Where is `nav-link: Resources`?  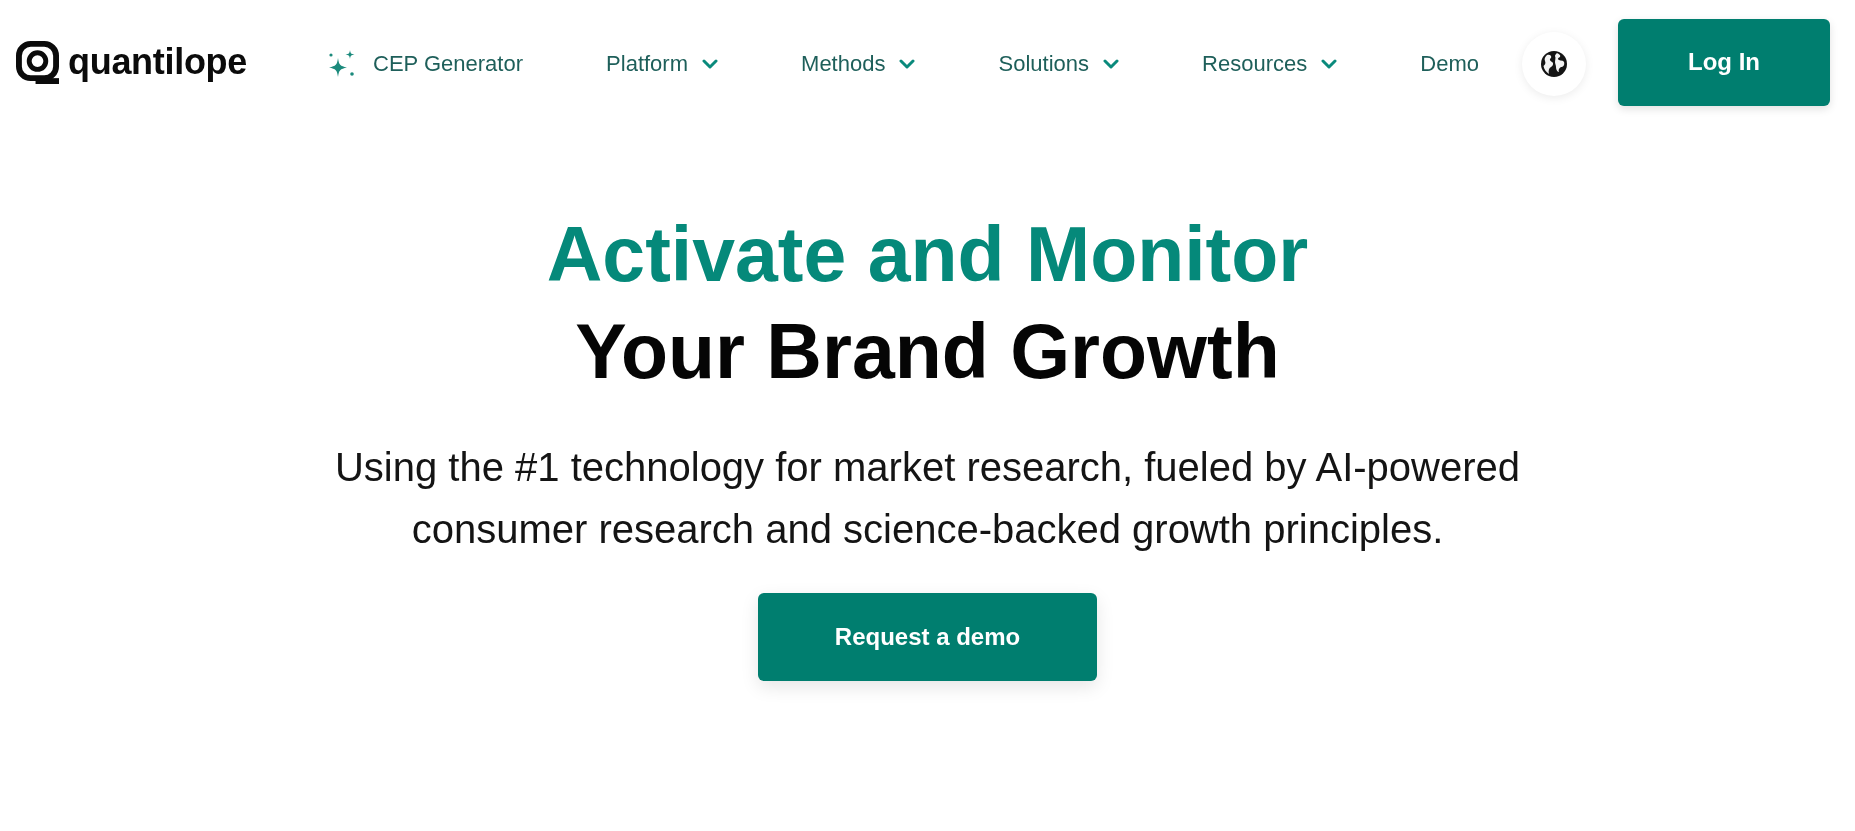 nav-link: Resources is located at coordinates (1270, 62).